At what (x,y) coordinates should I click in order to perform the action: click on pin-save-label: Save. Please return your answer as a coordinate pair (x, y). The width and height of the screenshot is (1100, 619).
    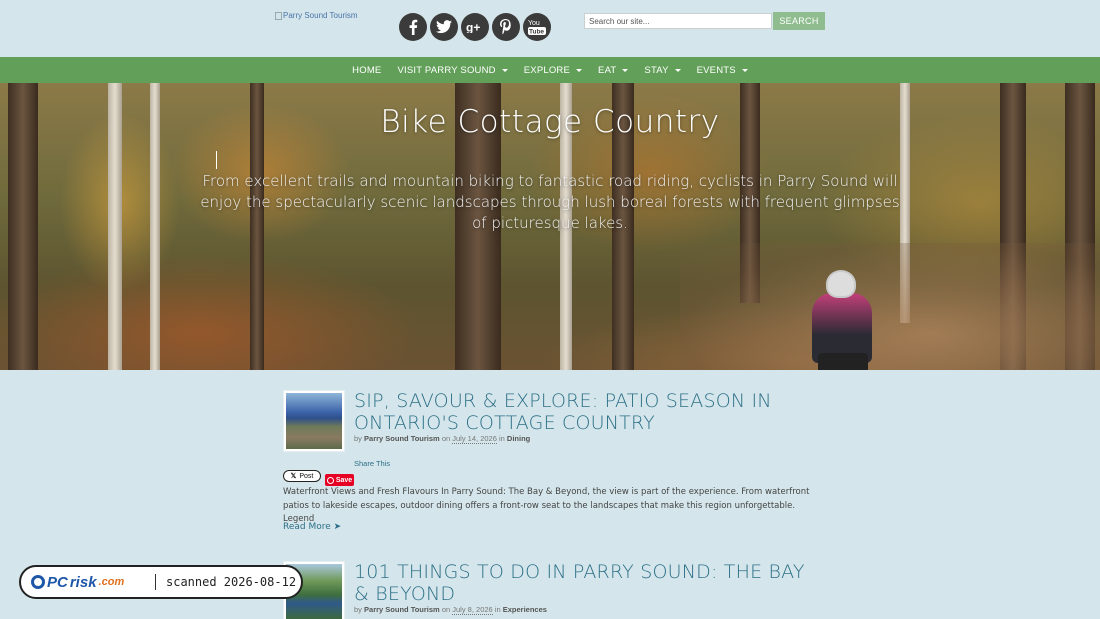
    Looking at the image, I should click on (344, 480).